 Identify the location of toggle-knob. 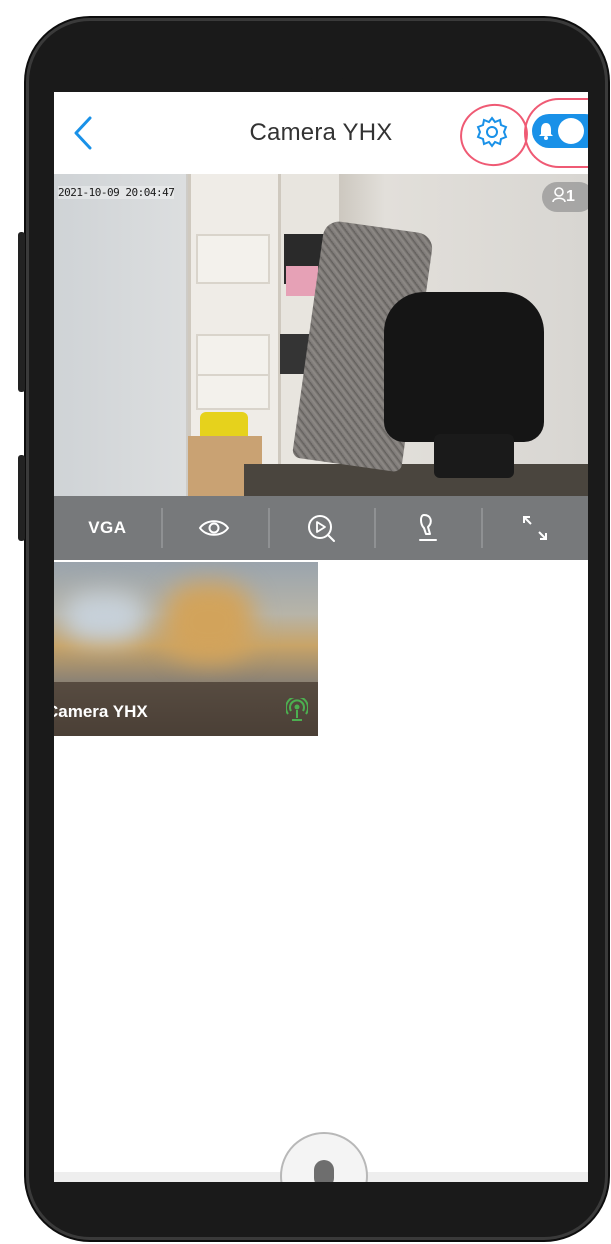
(571, 131).